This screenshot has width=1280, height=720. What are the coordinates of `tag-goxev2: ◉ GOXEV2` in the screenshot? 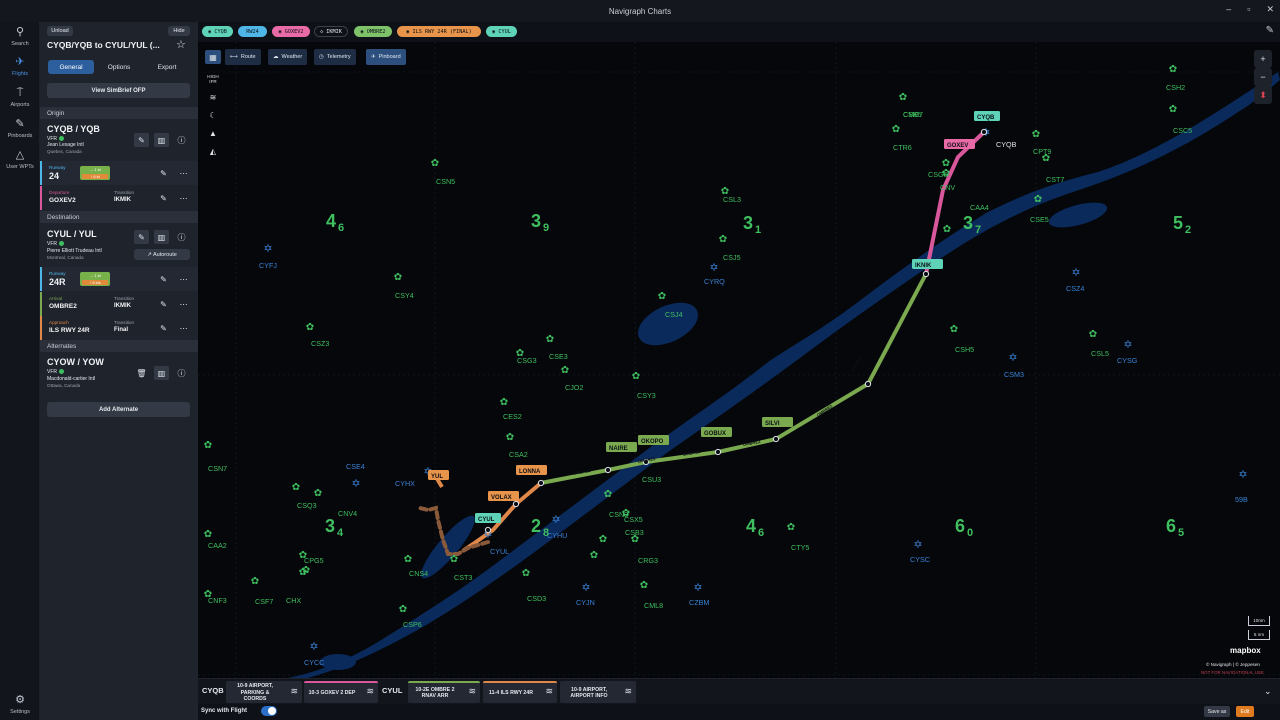 It's located at (291, 31).